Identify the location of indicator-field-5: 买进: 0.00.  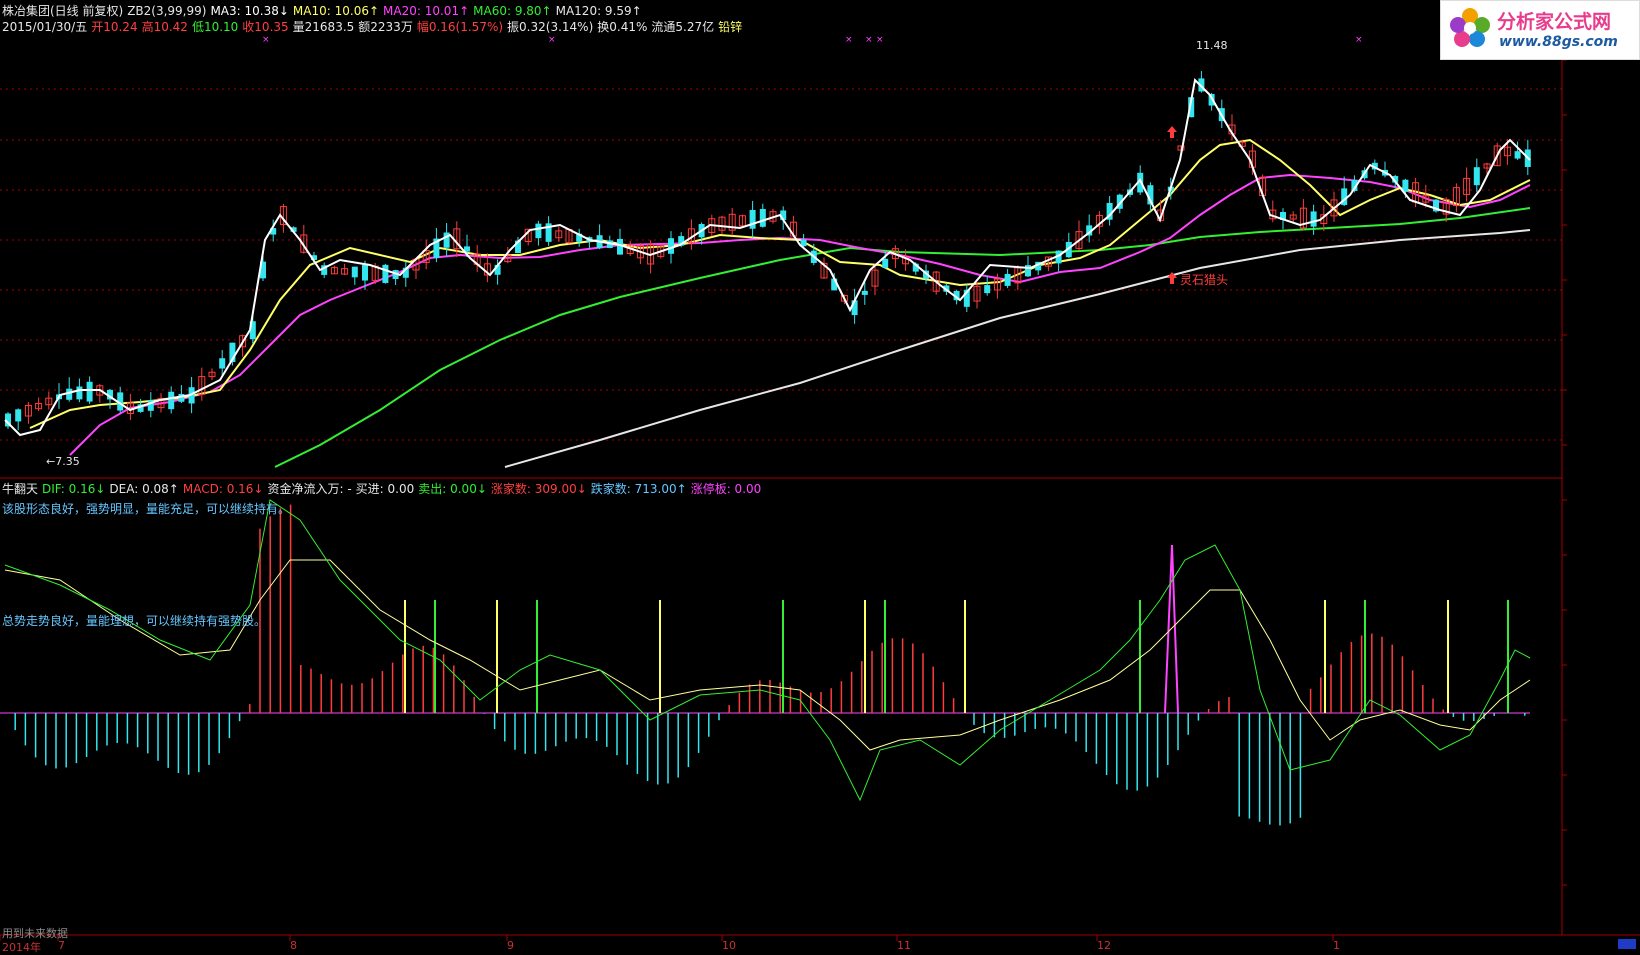
(385, 489).